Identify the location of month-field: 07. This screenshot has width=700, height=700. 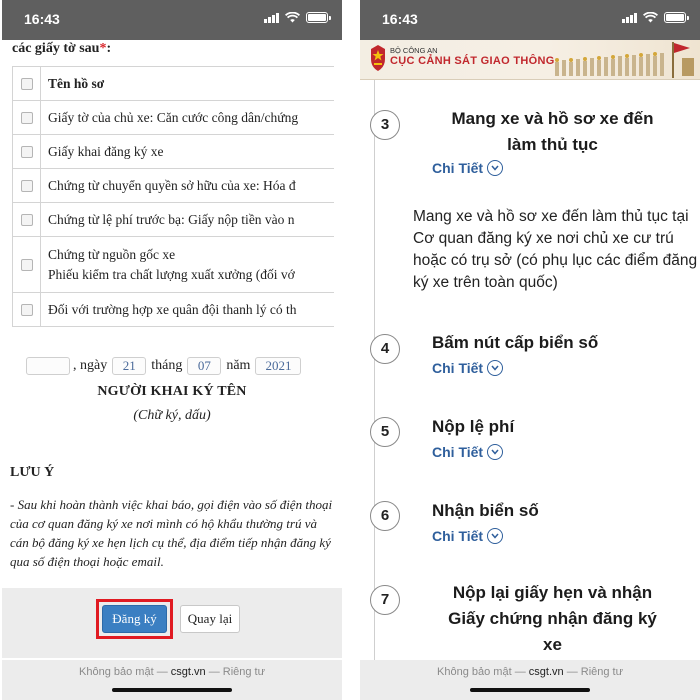
(204, 366).